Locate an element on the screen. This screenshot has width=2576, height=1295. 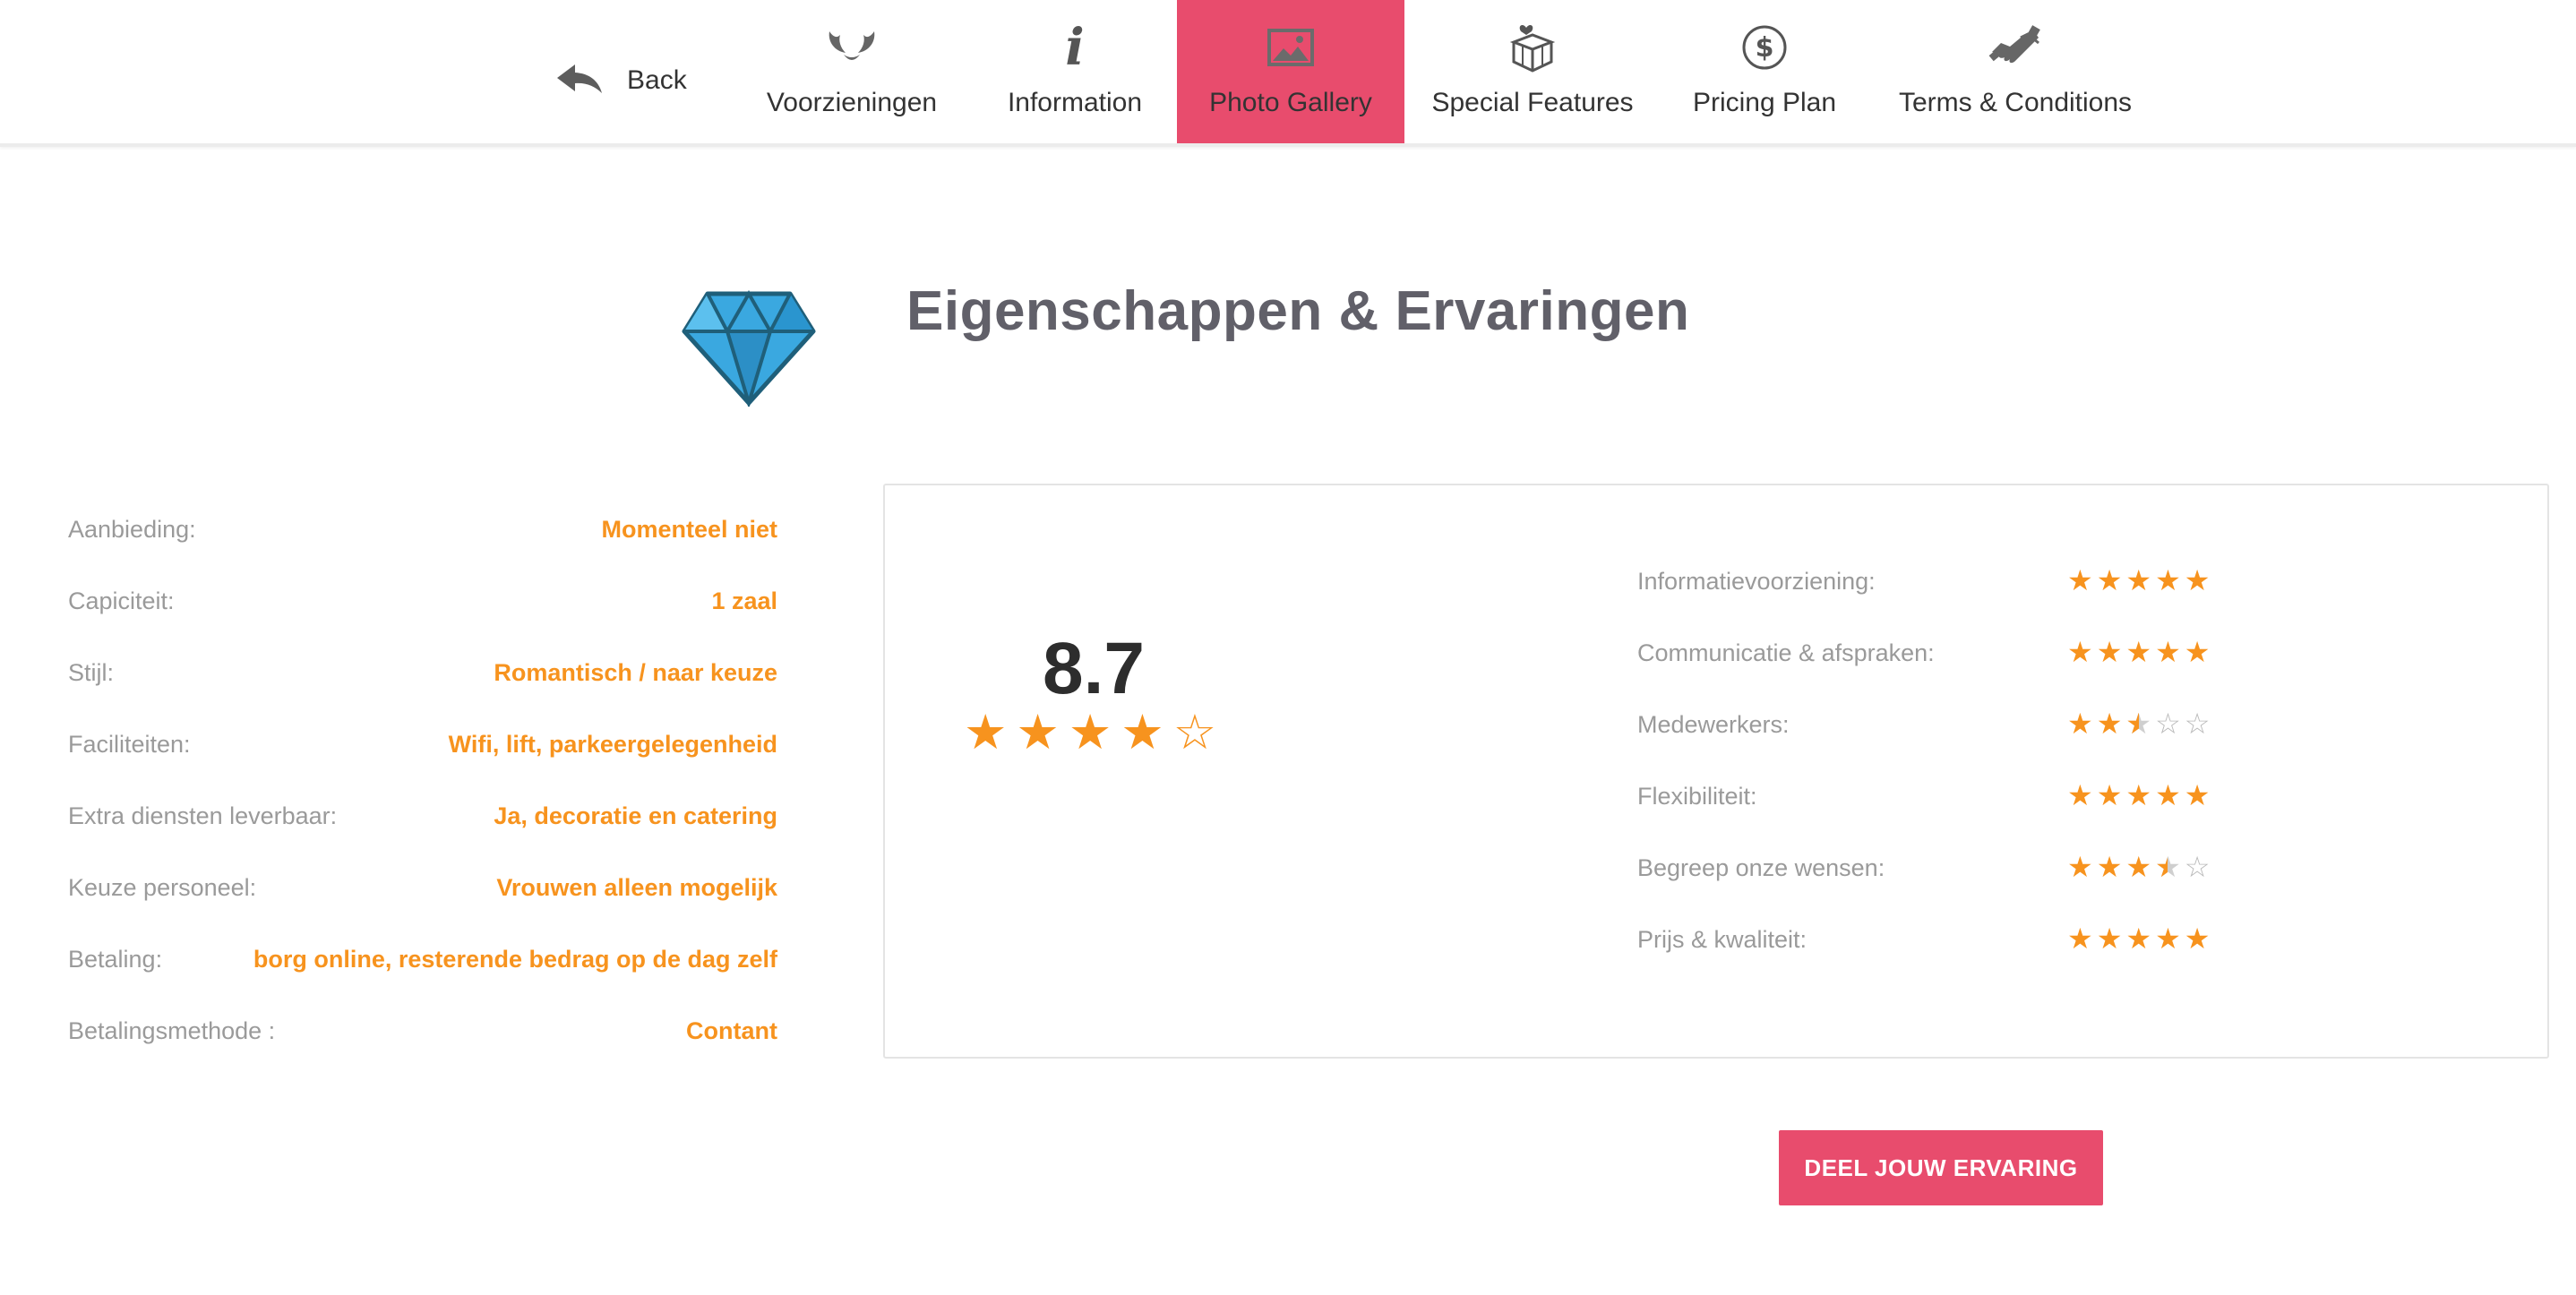
detail-label: Keuze personeel: is located at coordinates (162, 888).